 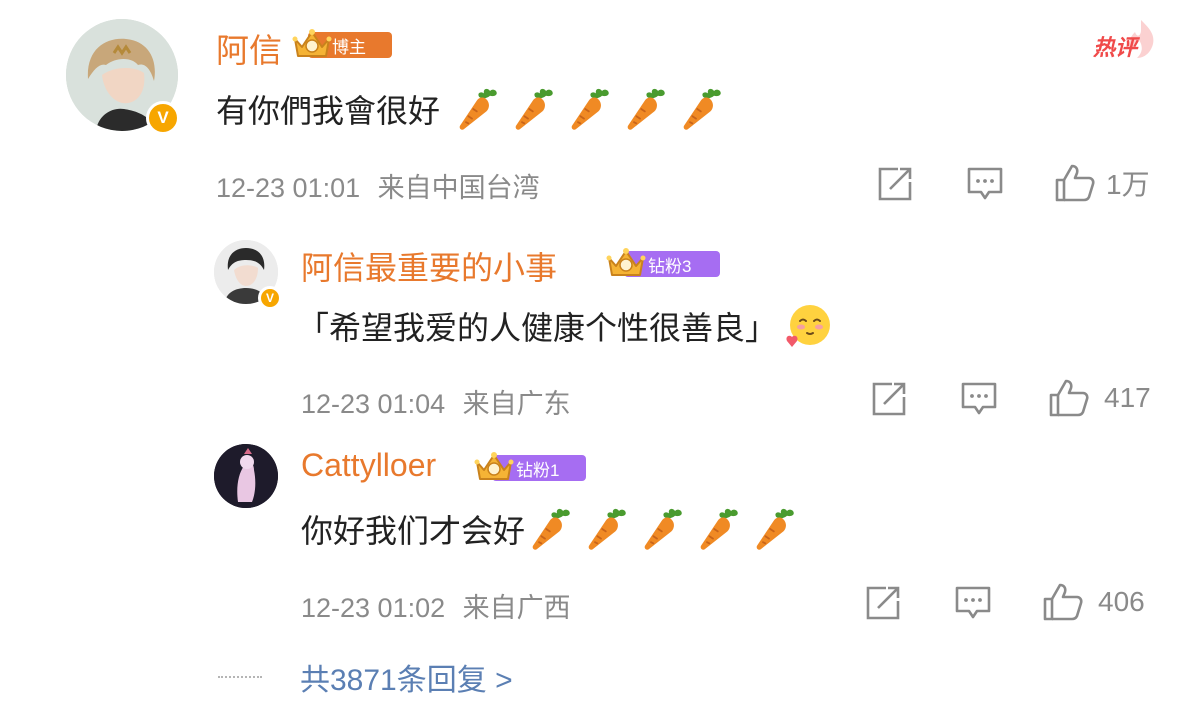 What do you see at coordinates (349, 47) in the screenshot?
I see `blogger-badge-label: 博主` at bounding box center [349, 47].